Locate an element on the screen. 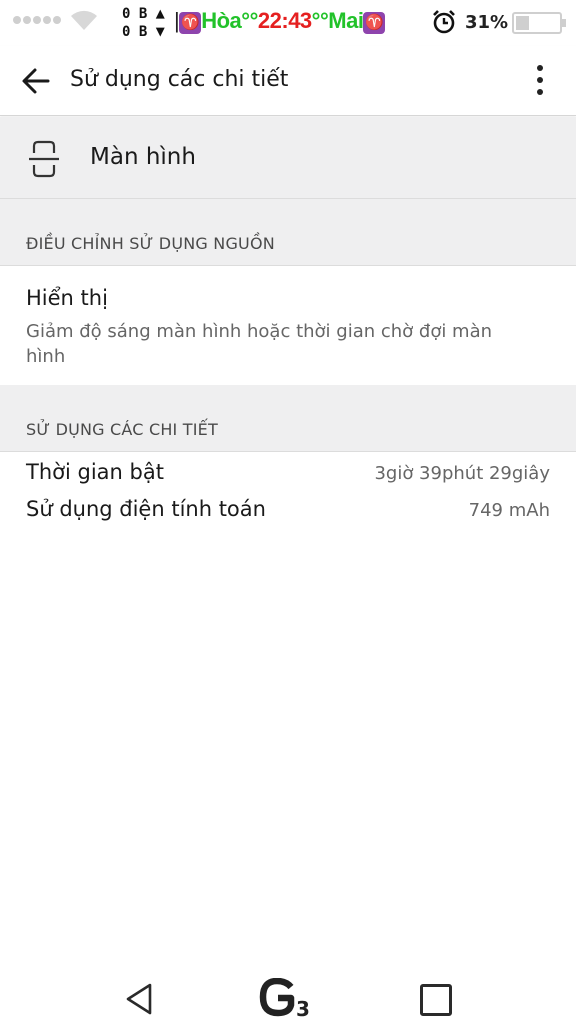 The height and width of the screenshot is (1024, 576). app-bar: Sử dụng các chi tiết is located at coordinates (288, 81).